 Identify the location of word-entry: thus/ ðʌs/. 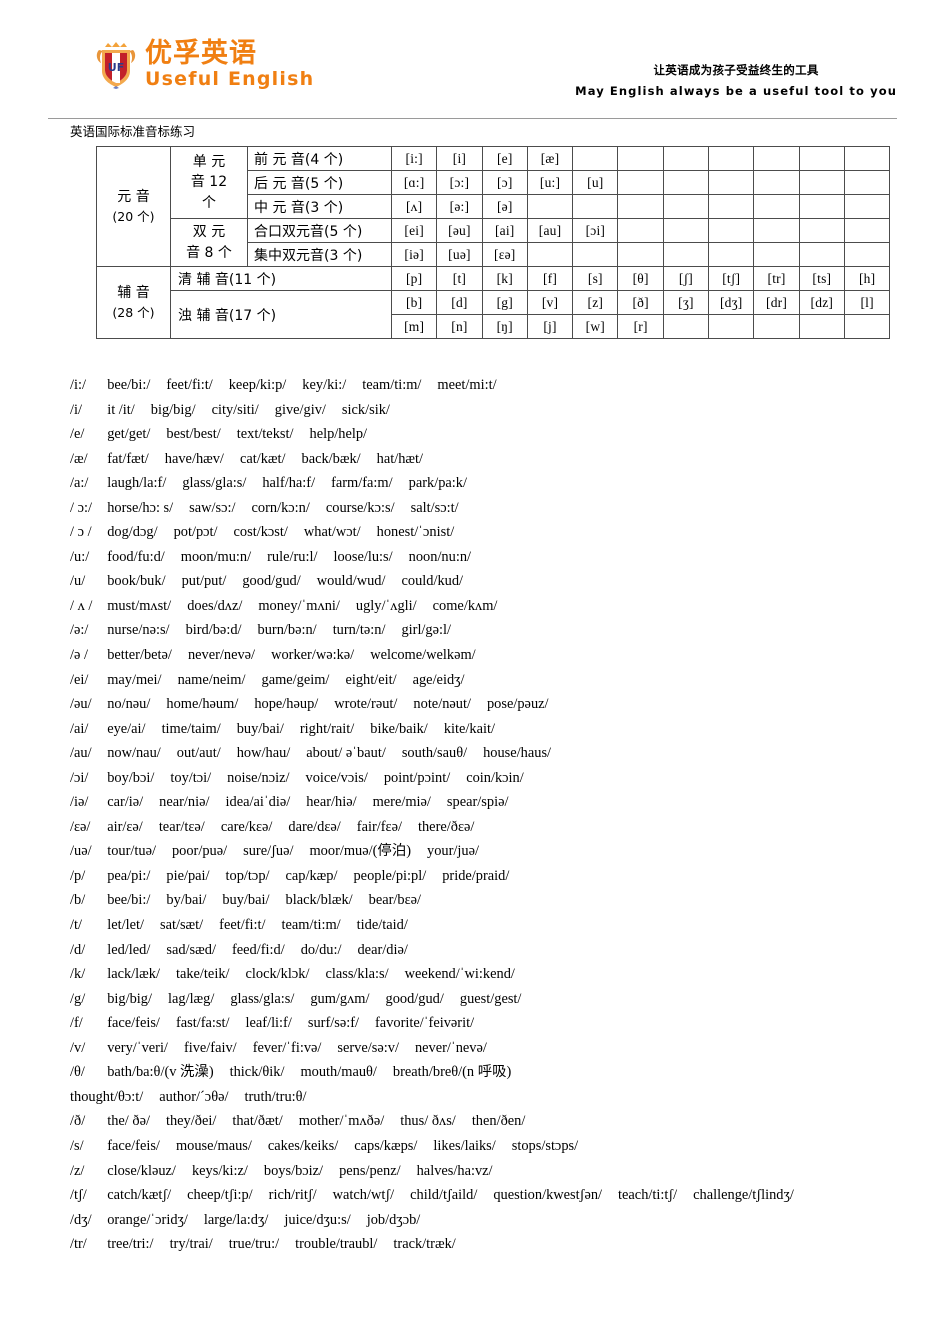
(428, 1121).